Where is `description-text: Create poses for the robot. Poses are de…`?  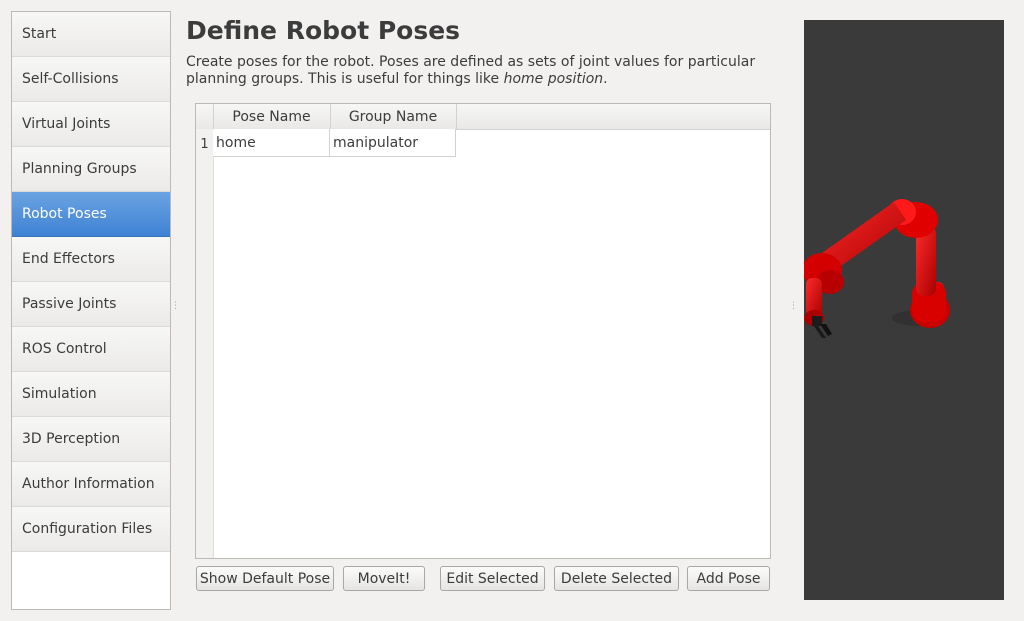 description-text: Create poses for the robot. Poses are de… is located at coordinates (471, 70).